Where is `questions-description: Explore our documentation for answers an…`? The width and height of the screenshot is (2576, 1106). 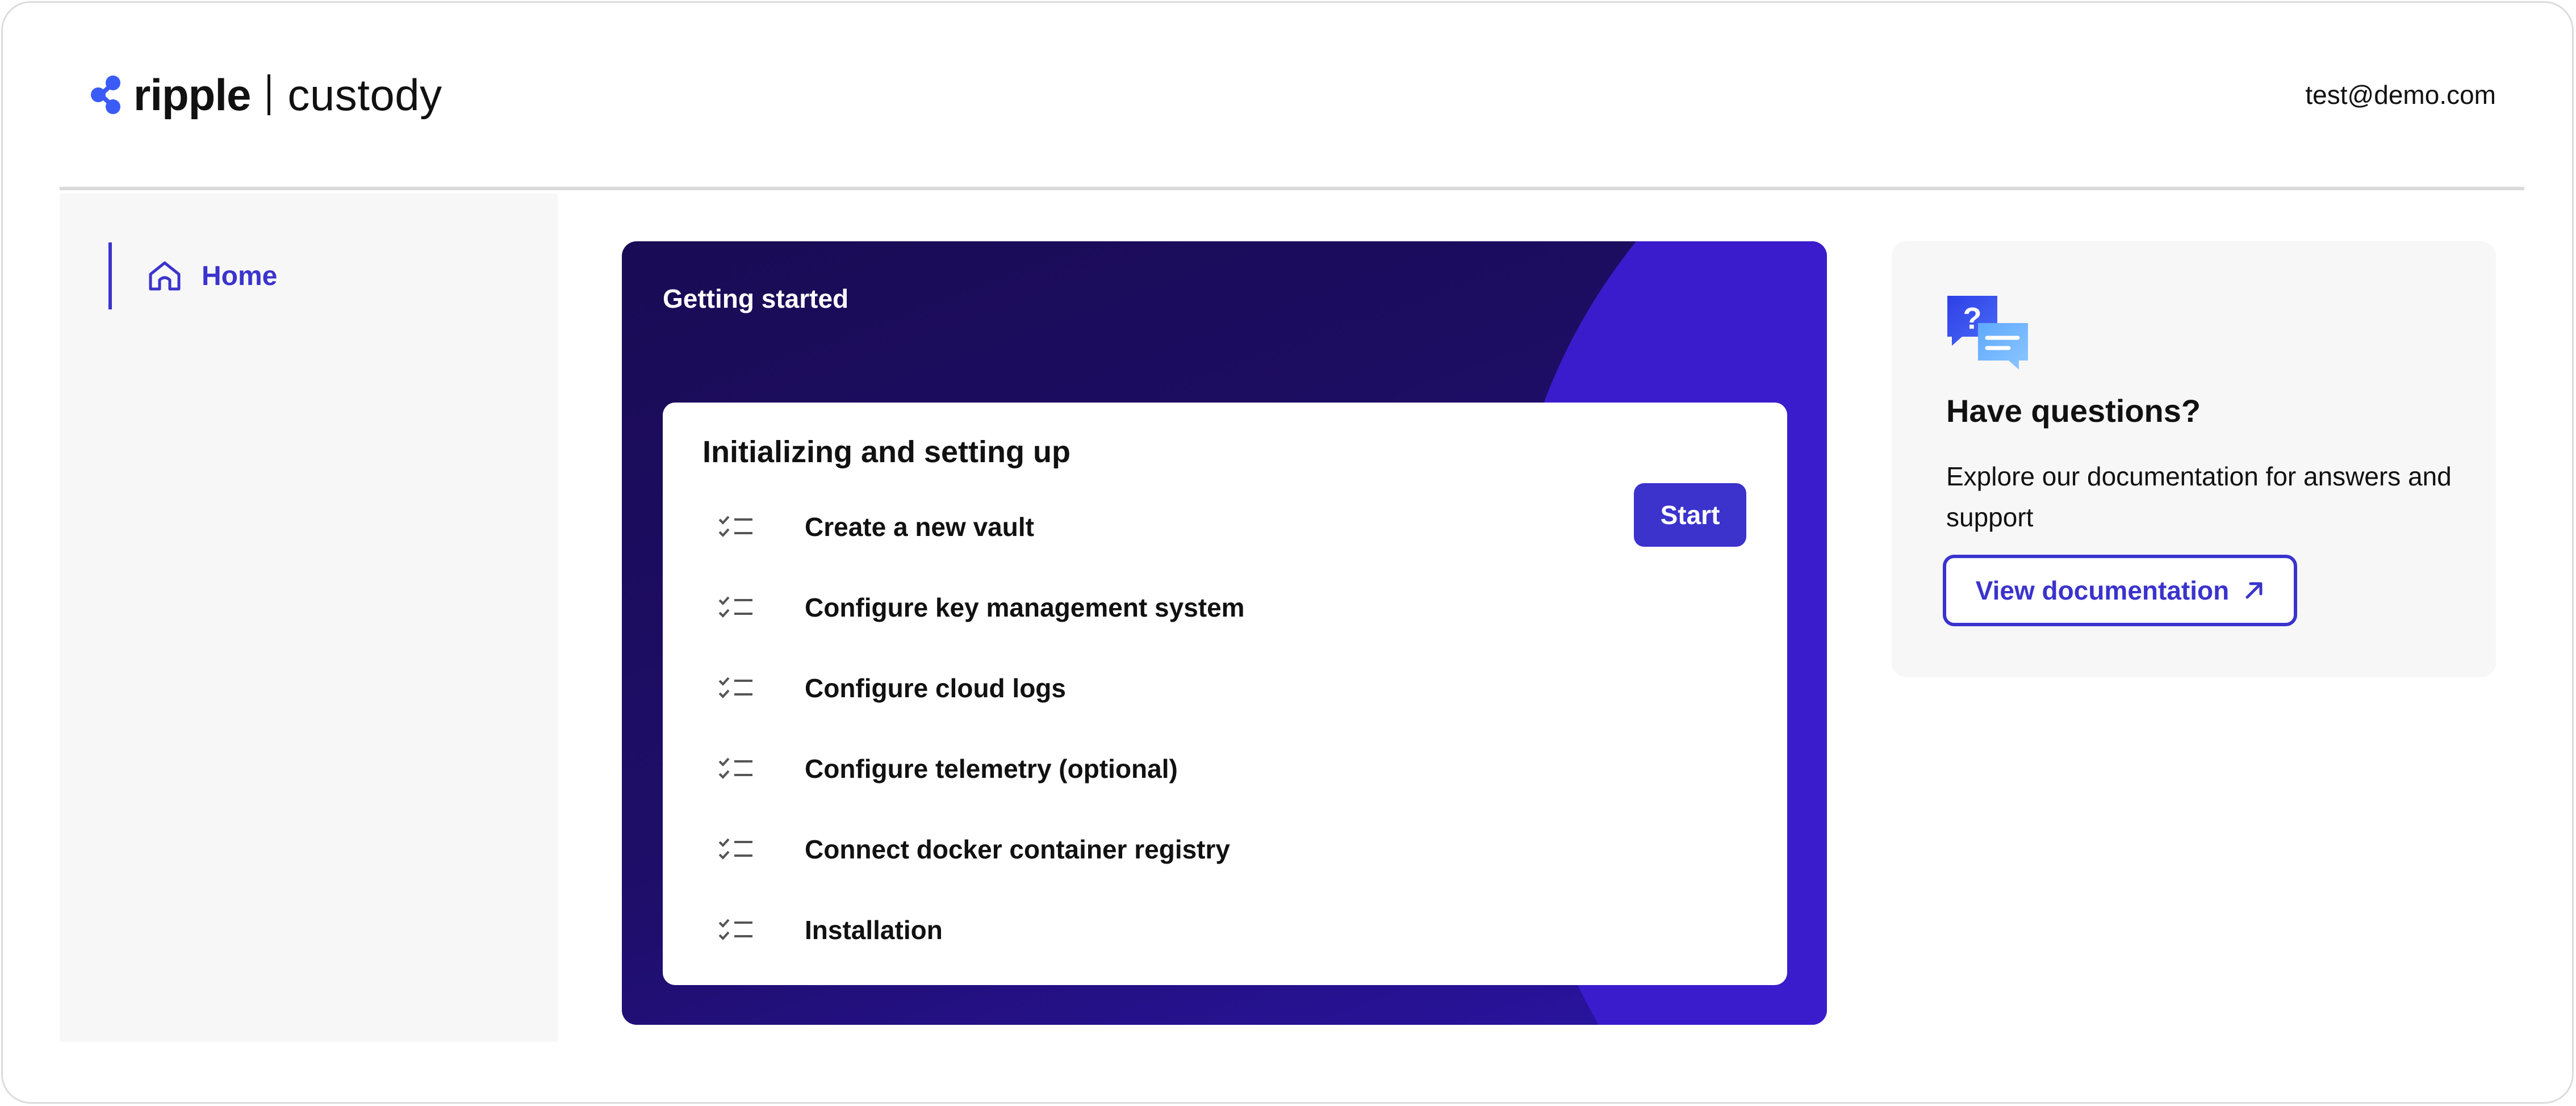 questions-description: Explore our documentation for answers an… is located at coordinates (2199, 497).